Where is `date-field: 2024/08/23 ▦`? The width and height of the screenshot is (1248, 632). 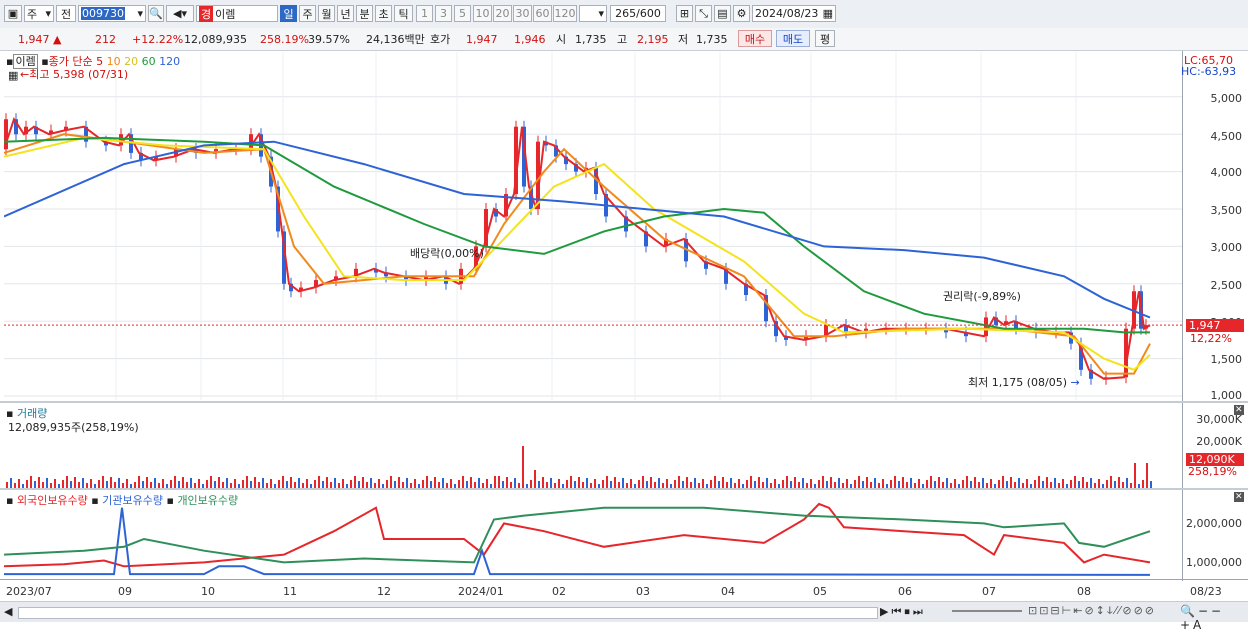 date-field: 2024/08/23 ▦ is located at coordinates (794, 13).